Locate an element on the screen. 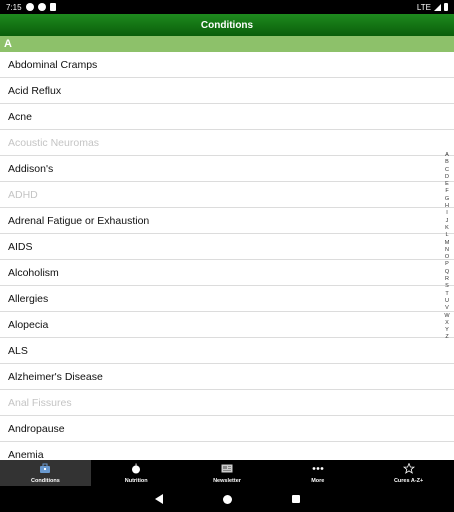 The height and width of the screenshot is (512, 454). tab-label: Cures A-Z+ is located at coordinates (408, 480).